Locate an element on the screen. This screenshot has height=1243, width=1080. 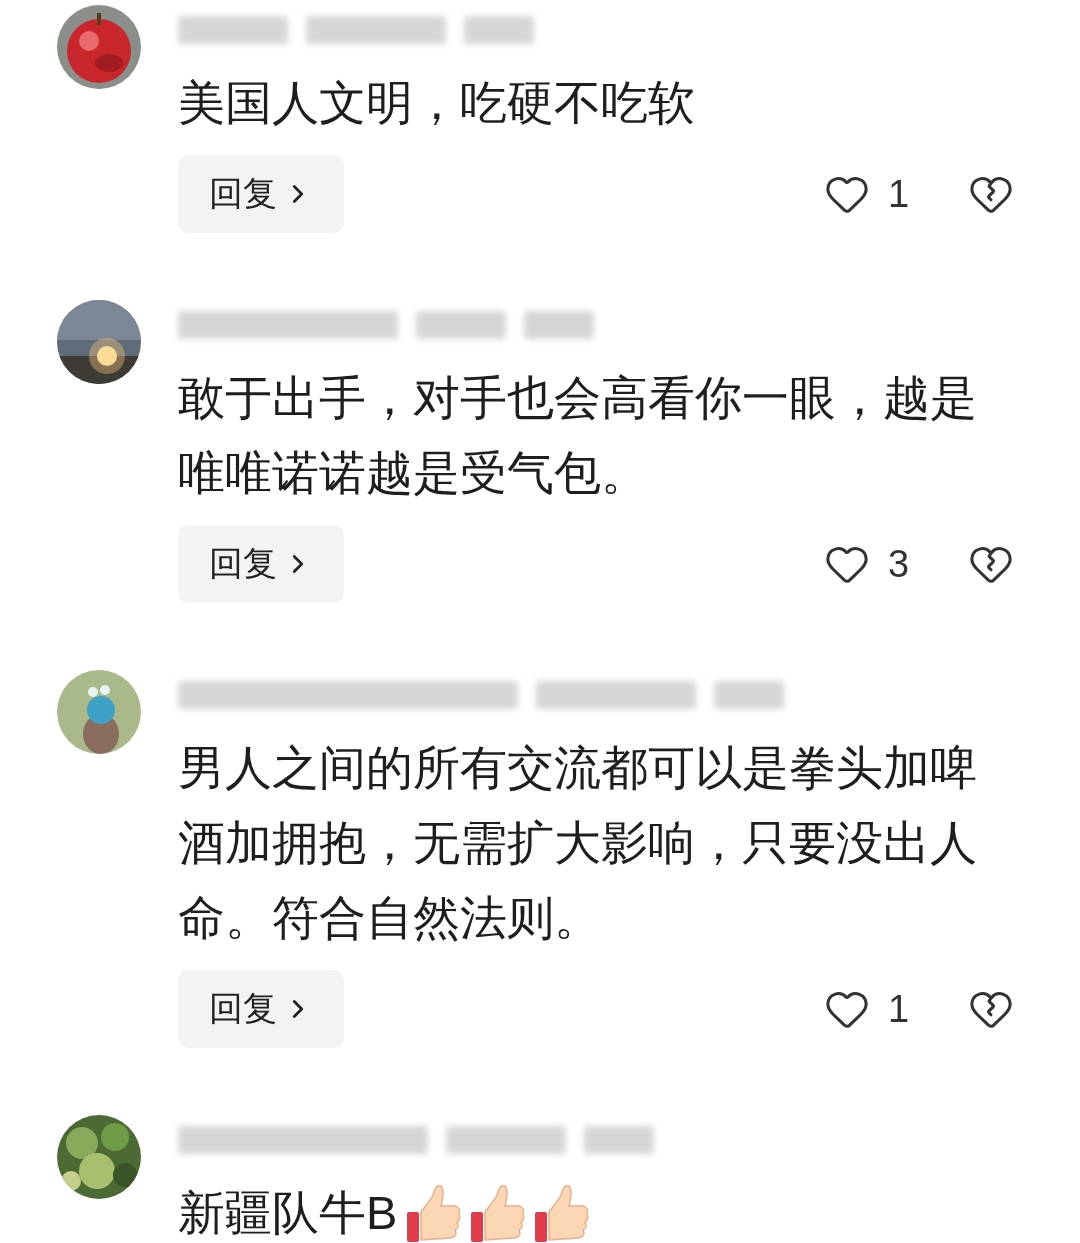
comment-text: 新疆队牛B is located at coordinates (288, 1213).